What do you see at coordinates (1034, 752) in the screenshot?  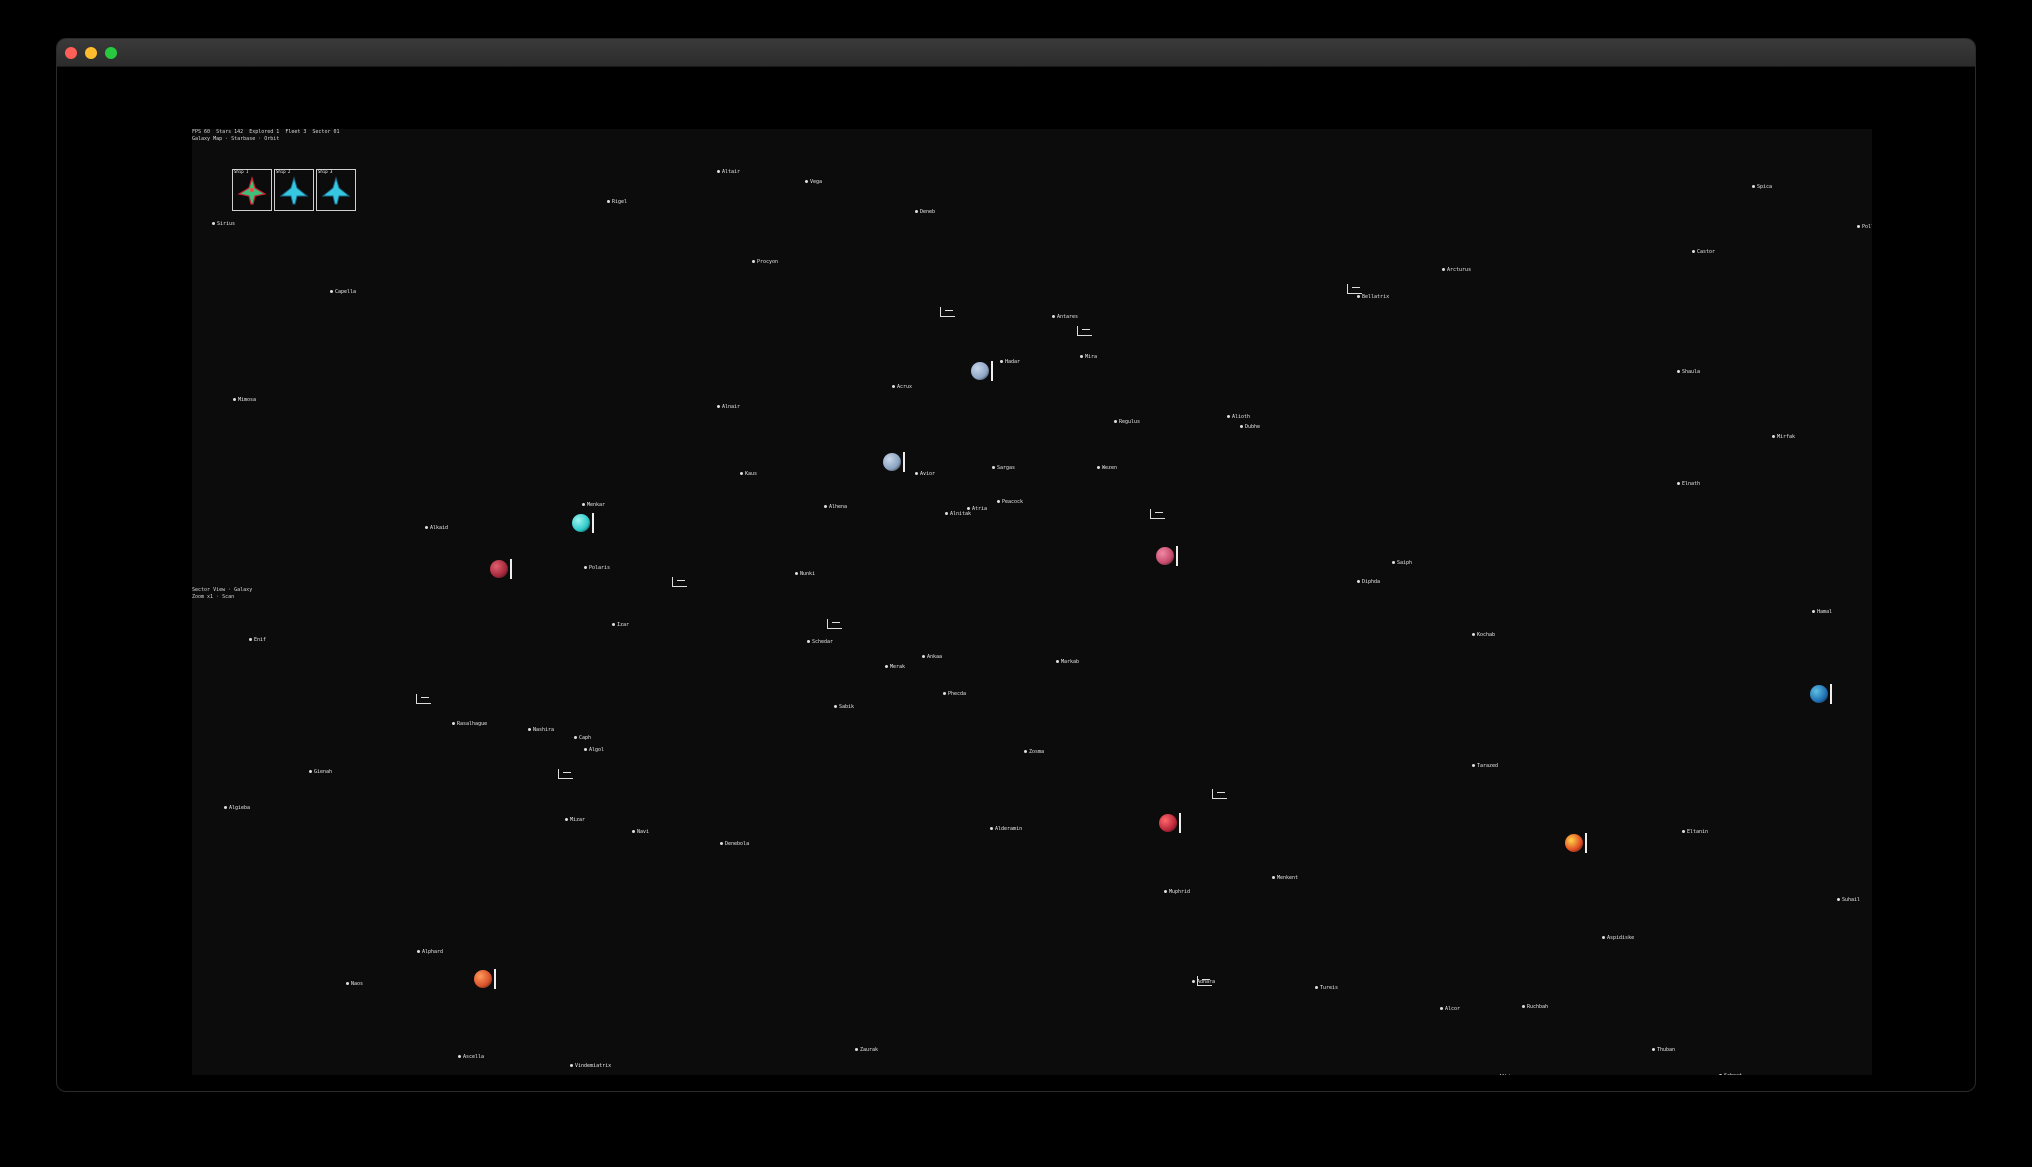 I see `star-label: Zosma` at bounding box center [1034, 752].